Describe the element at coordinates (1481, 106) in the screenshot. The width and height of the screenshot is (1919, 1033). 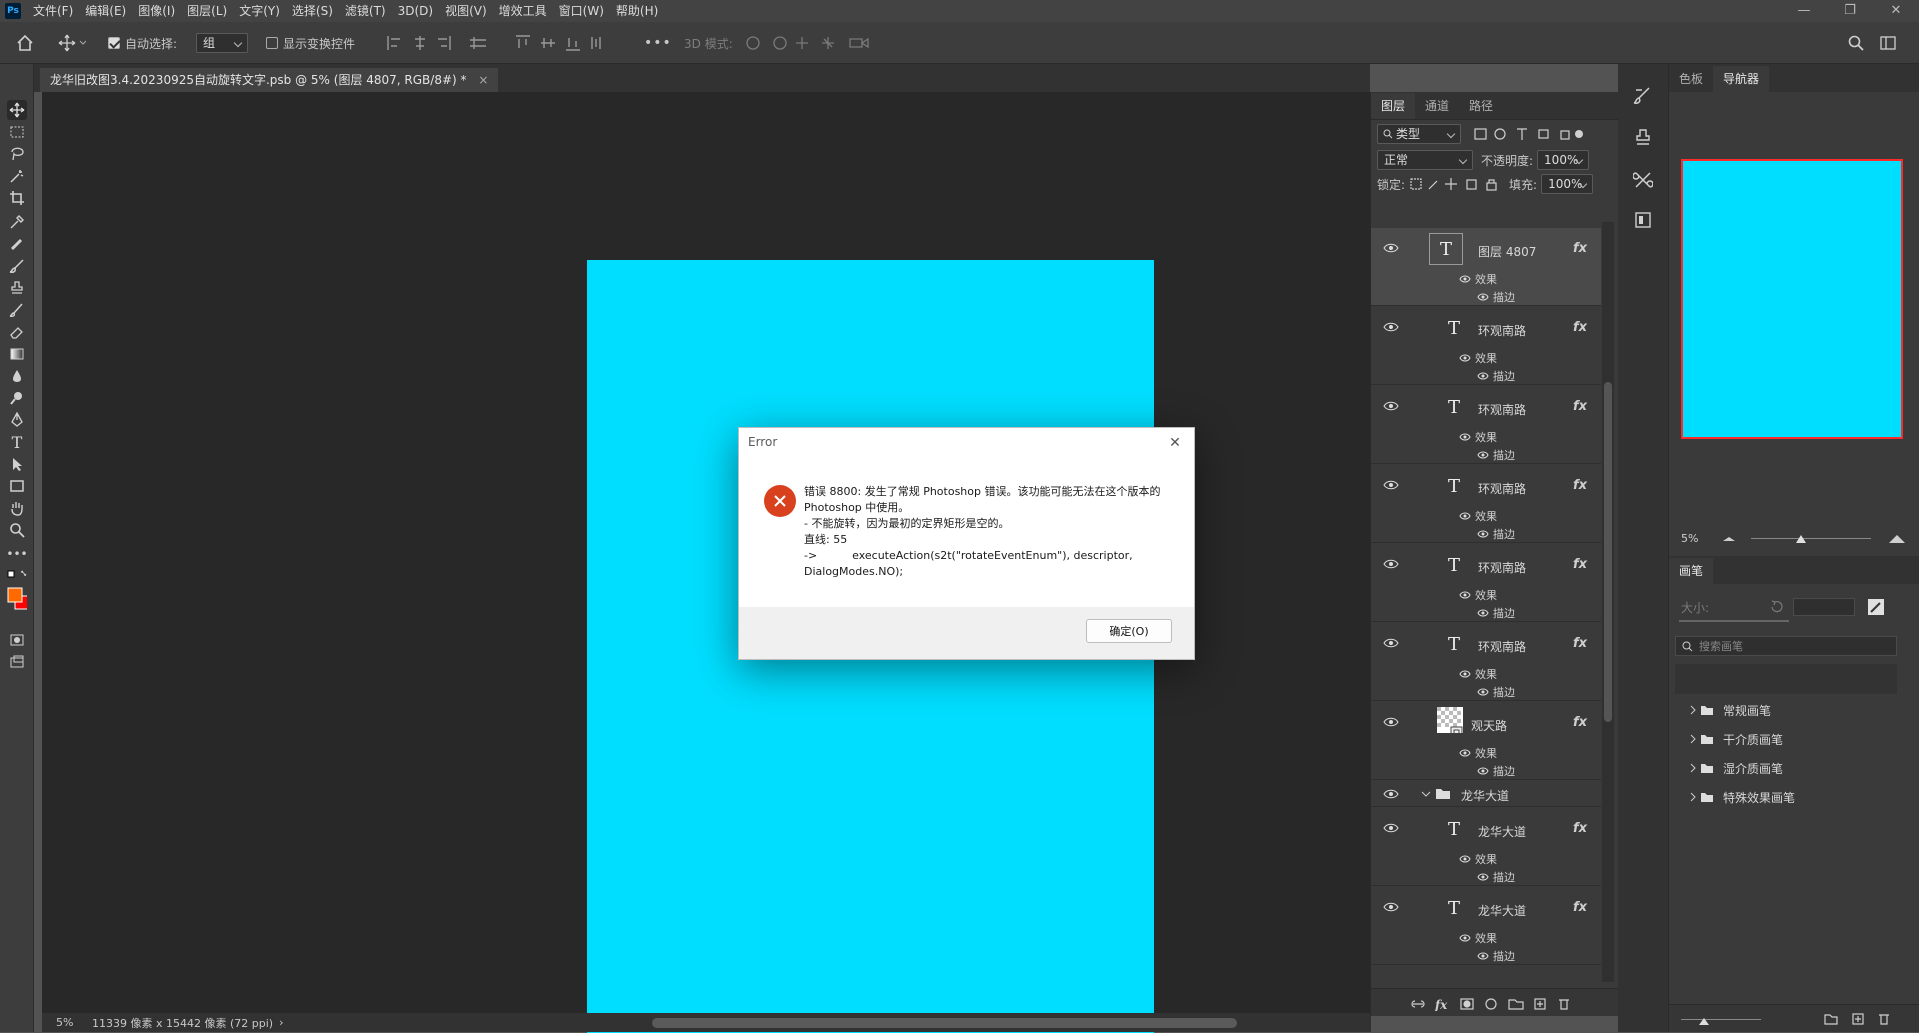
I see `tab-paths: 路径` at that location.